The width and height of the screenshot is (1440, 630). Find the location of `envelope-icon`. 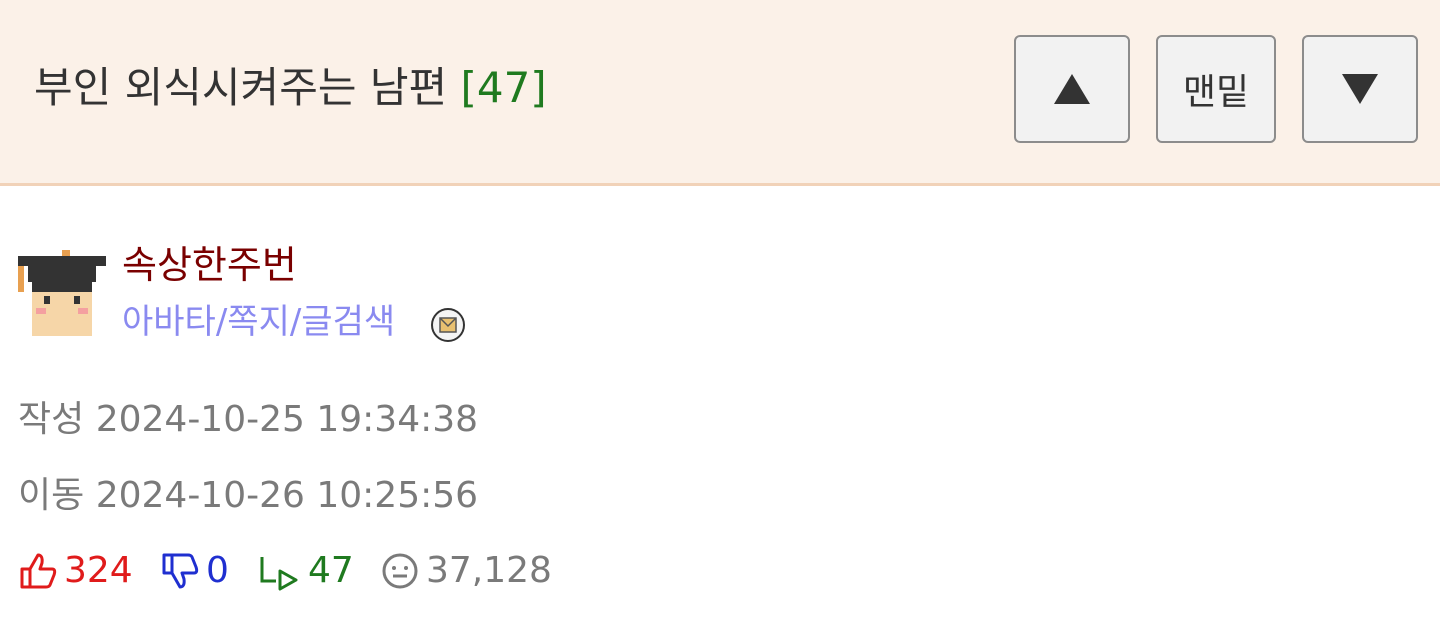

envelope-icon is located at coordinates (448, 325).